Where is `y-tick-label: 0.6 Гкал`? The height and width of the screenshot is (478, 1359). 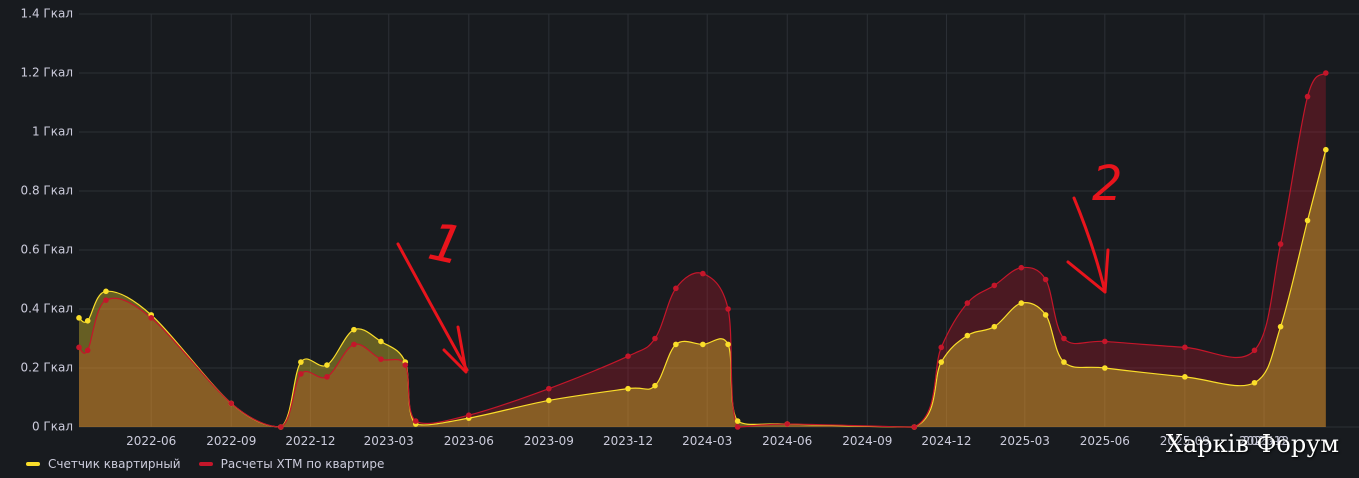 y-tick-label: 0.6 Гкал is located at coordinates (47, 250).